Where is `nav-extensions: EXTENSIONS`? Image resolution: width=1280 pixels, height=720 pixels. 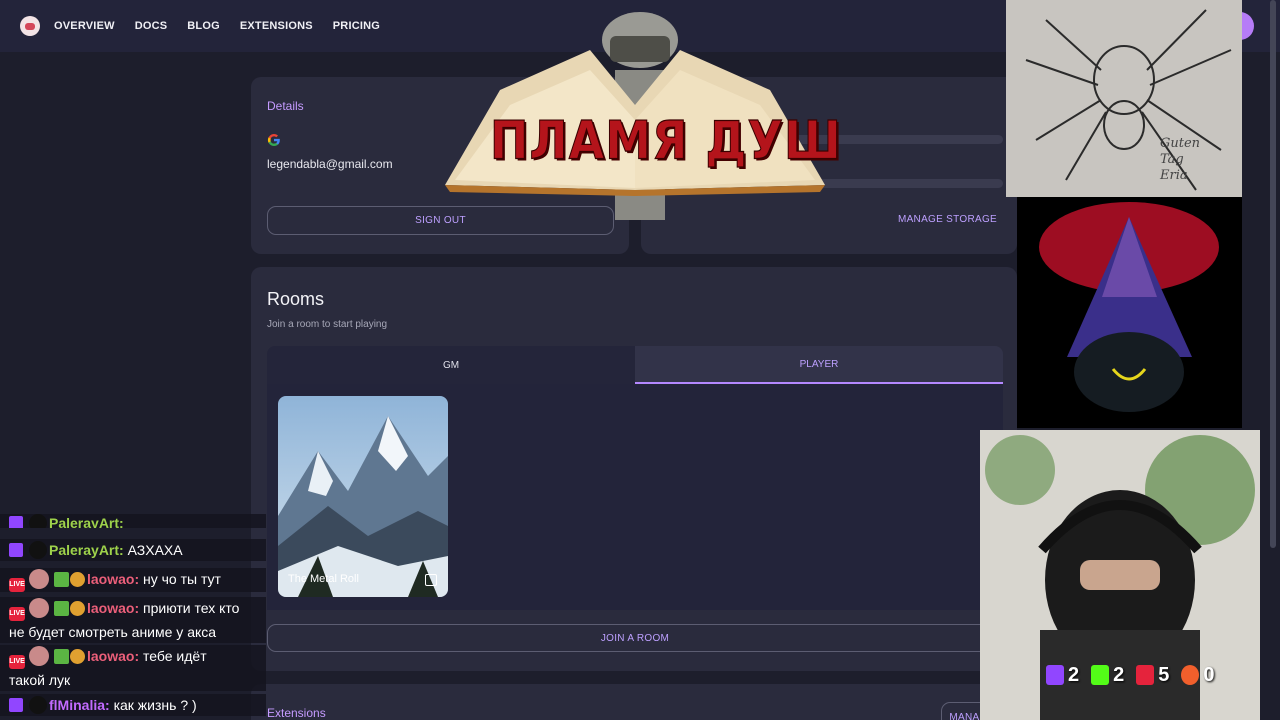 nav-extensions: EXTENSIONS is located at coordinates (276, 26).